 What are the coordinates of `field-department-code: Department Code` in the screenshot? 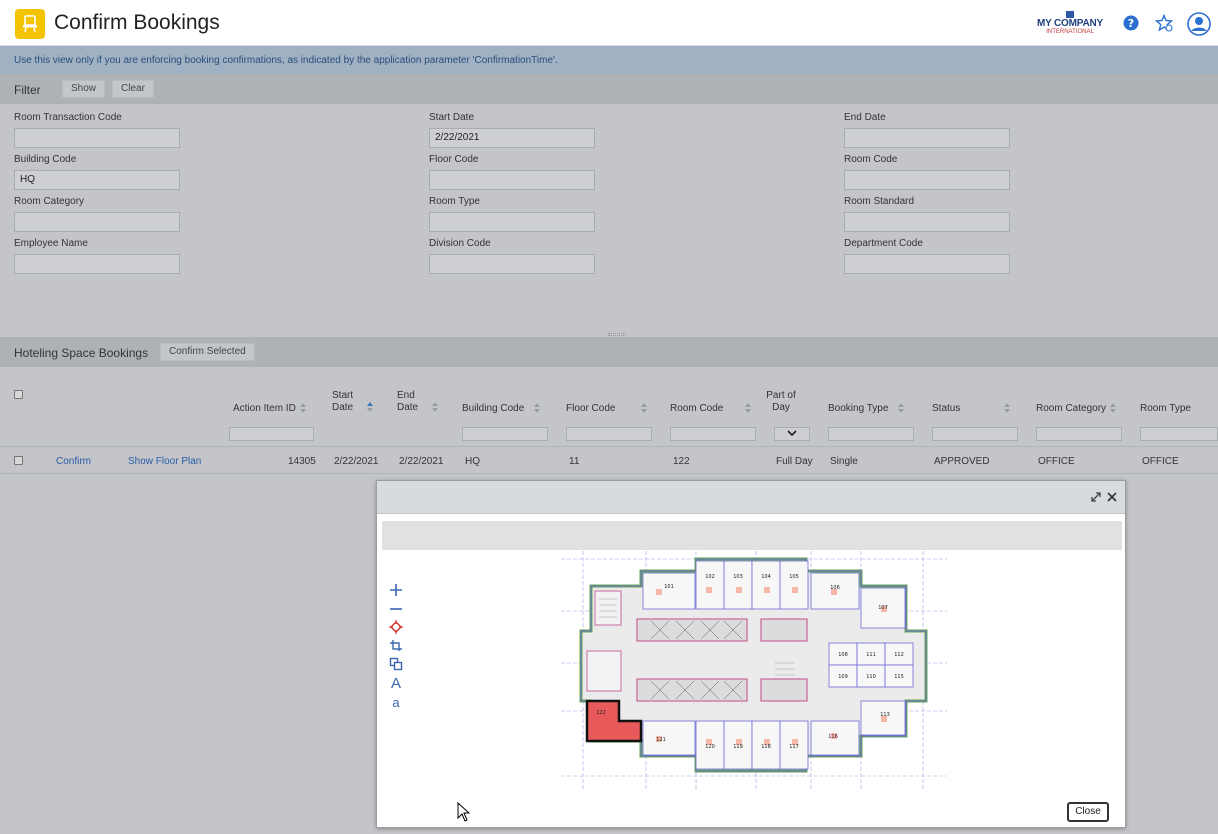 It's located at (929, 256).